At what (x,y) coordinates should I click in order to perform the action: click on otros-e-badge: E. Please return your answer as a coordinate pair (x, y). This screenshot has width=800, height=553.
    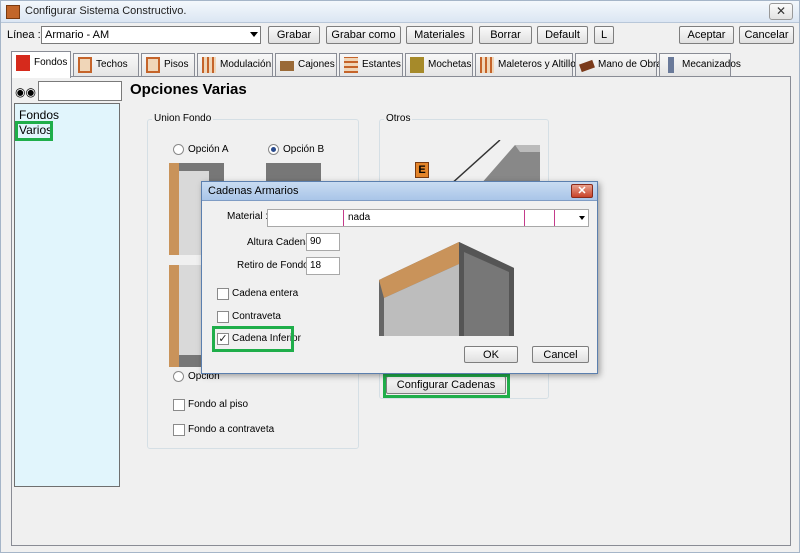
    Looking at the image, I should click on (422, 170).